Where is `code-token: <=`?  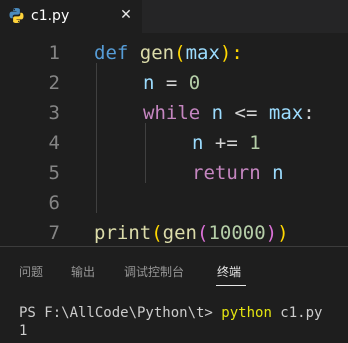
code-token: <= is located at coordinates (246, 113).